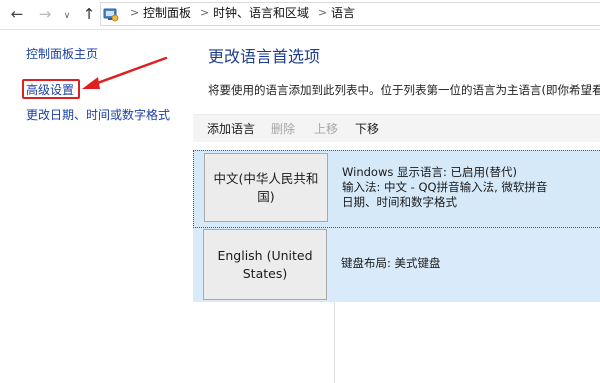 The width and height of the screenshot is (600, 383). I want to click on detail-line: 键盘布局: 美式键盘, so click(391, 263).